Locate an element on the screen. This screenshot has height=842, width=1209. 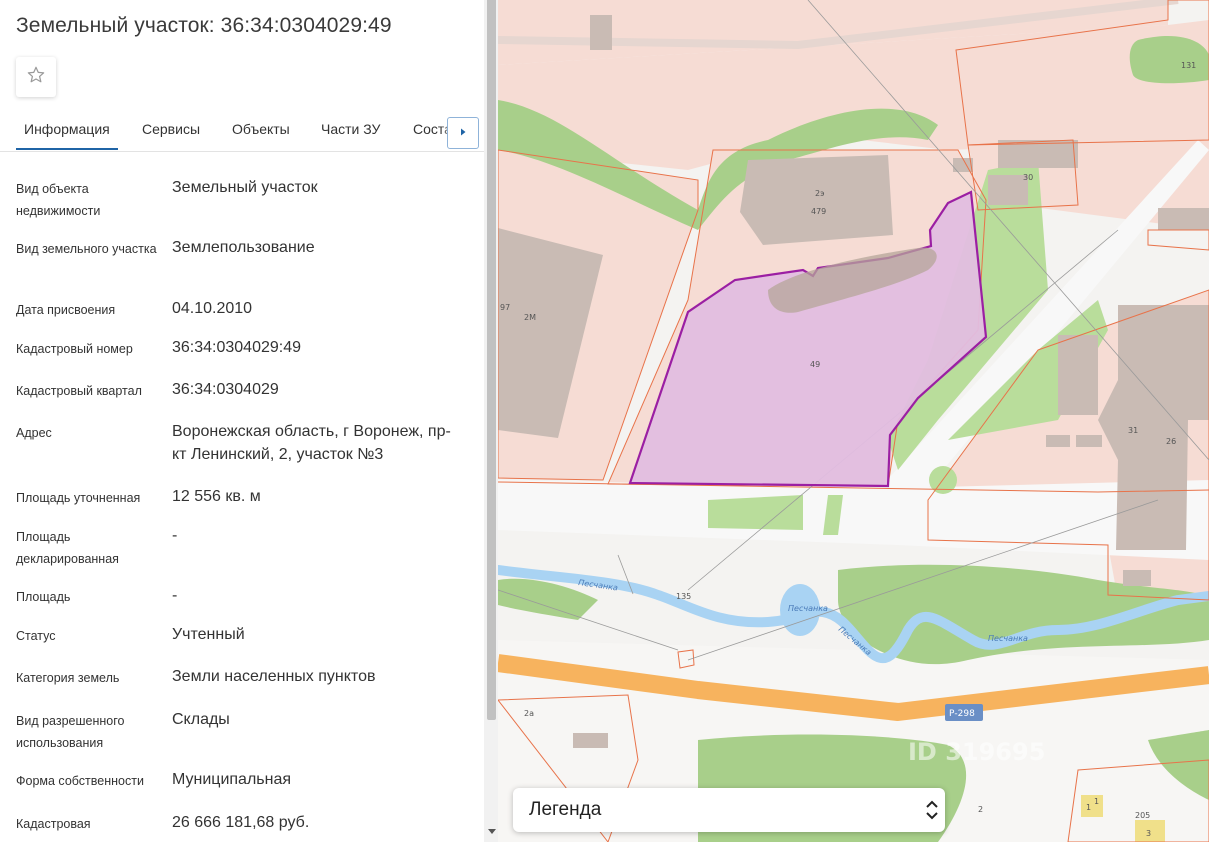
caret-right-icon is located at coordinates (463, 133).